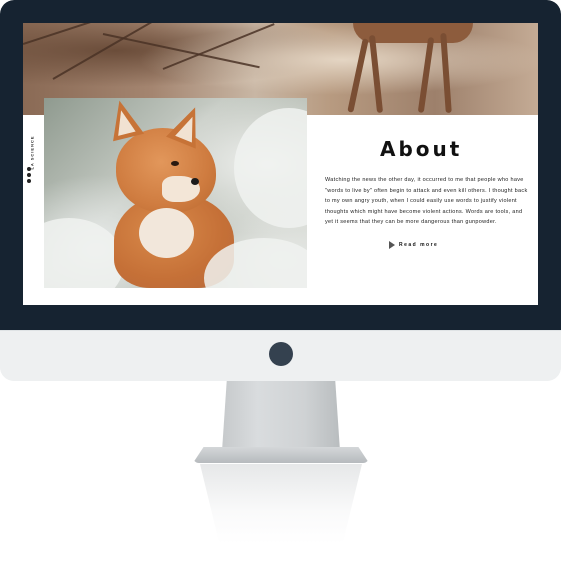 This screenshot has height=561, width=561. I want to click on read-more-link: Read more, so click(413, 245).